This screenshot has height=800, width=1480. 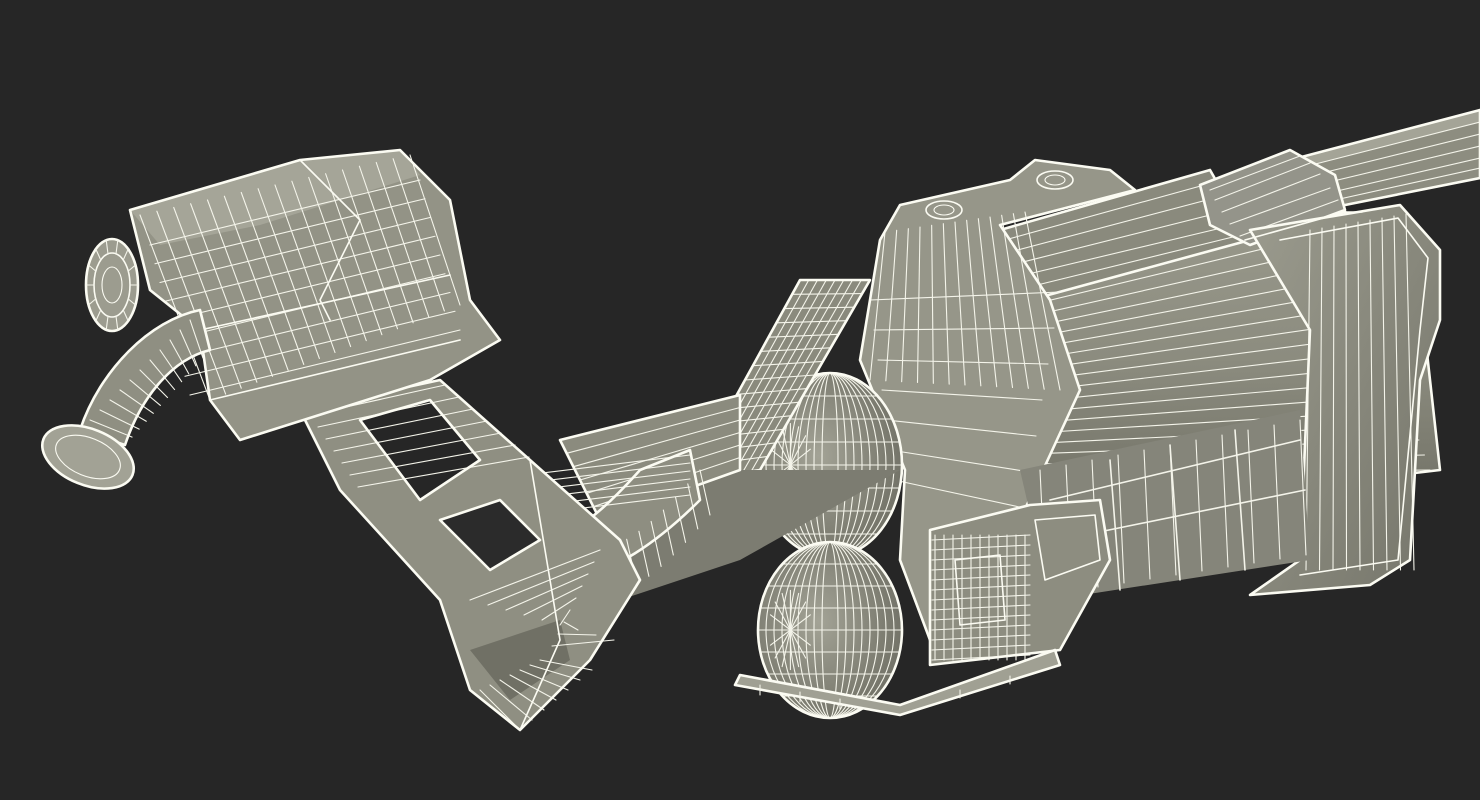 I want to click on curved-pipe, so click(x=126, y=399).